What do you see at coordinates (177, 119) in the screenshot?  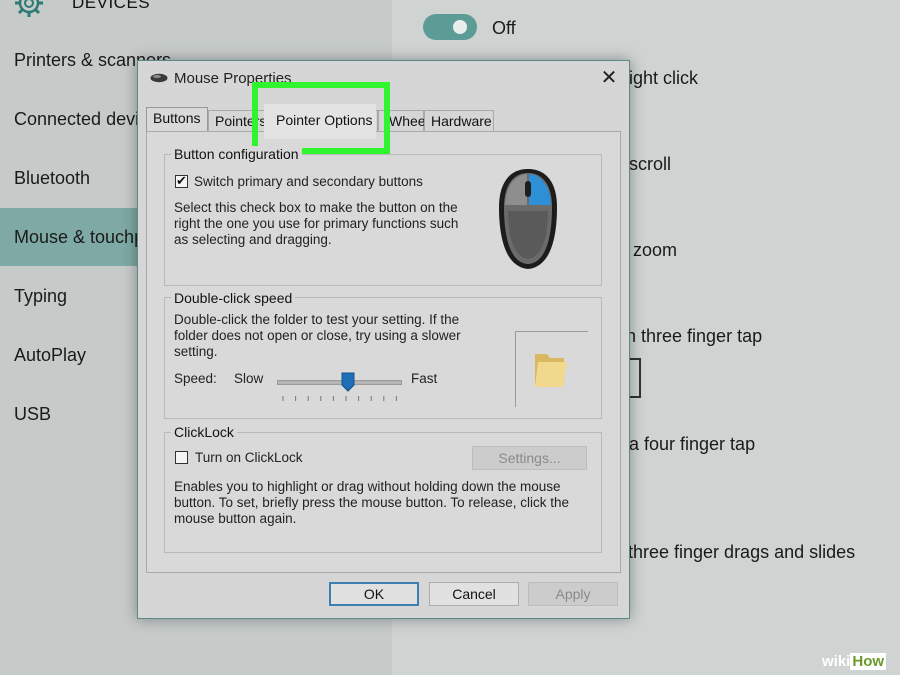 I see `tab-buttons: Buttons` at bounding box center [177, 119].